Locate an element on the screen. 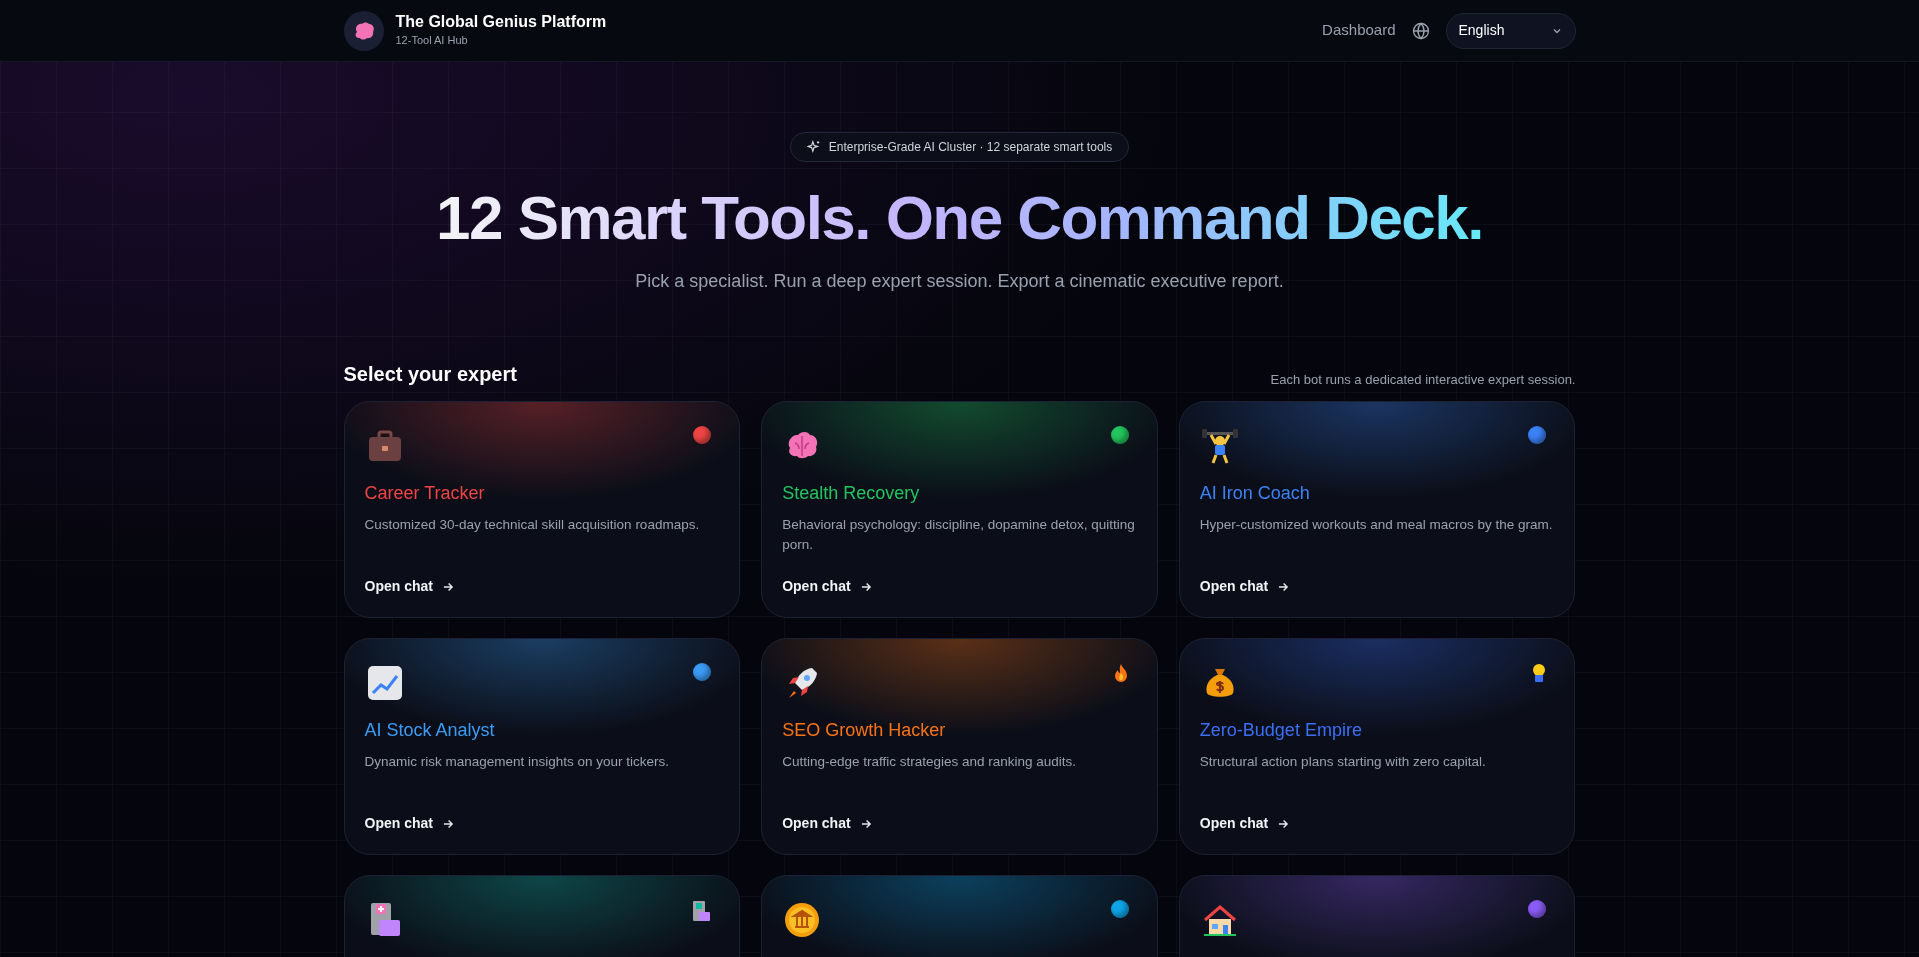 The height and width of the screenshot is (957, 1919). card-title: Stealth Recovery is located at coordinates (851, 493).